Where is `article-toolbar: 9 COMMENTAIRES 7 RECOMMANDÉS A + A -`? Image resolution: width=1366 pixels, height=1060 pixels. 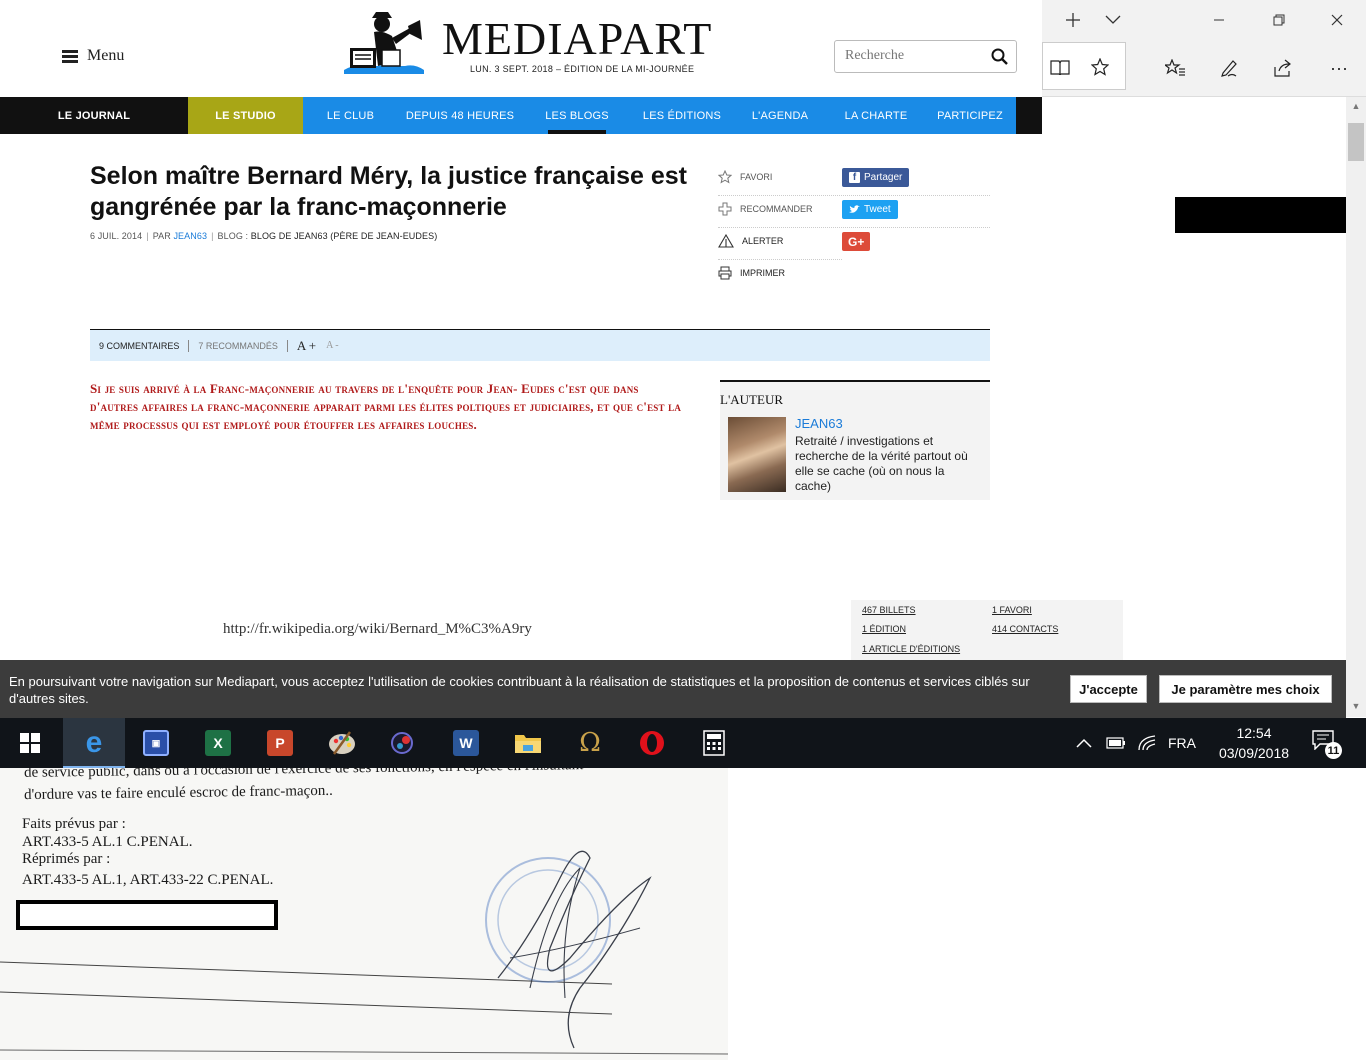 article-toolbar: 9 COMMENTAIRES 7 RECOMMANDÉS A + A - is located at coordinates (540, 345).